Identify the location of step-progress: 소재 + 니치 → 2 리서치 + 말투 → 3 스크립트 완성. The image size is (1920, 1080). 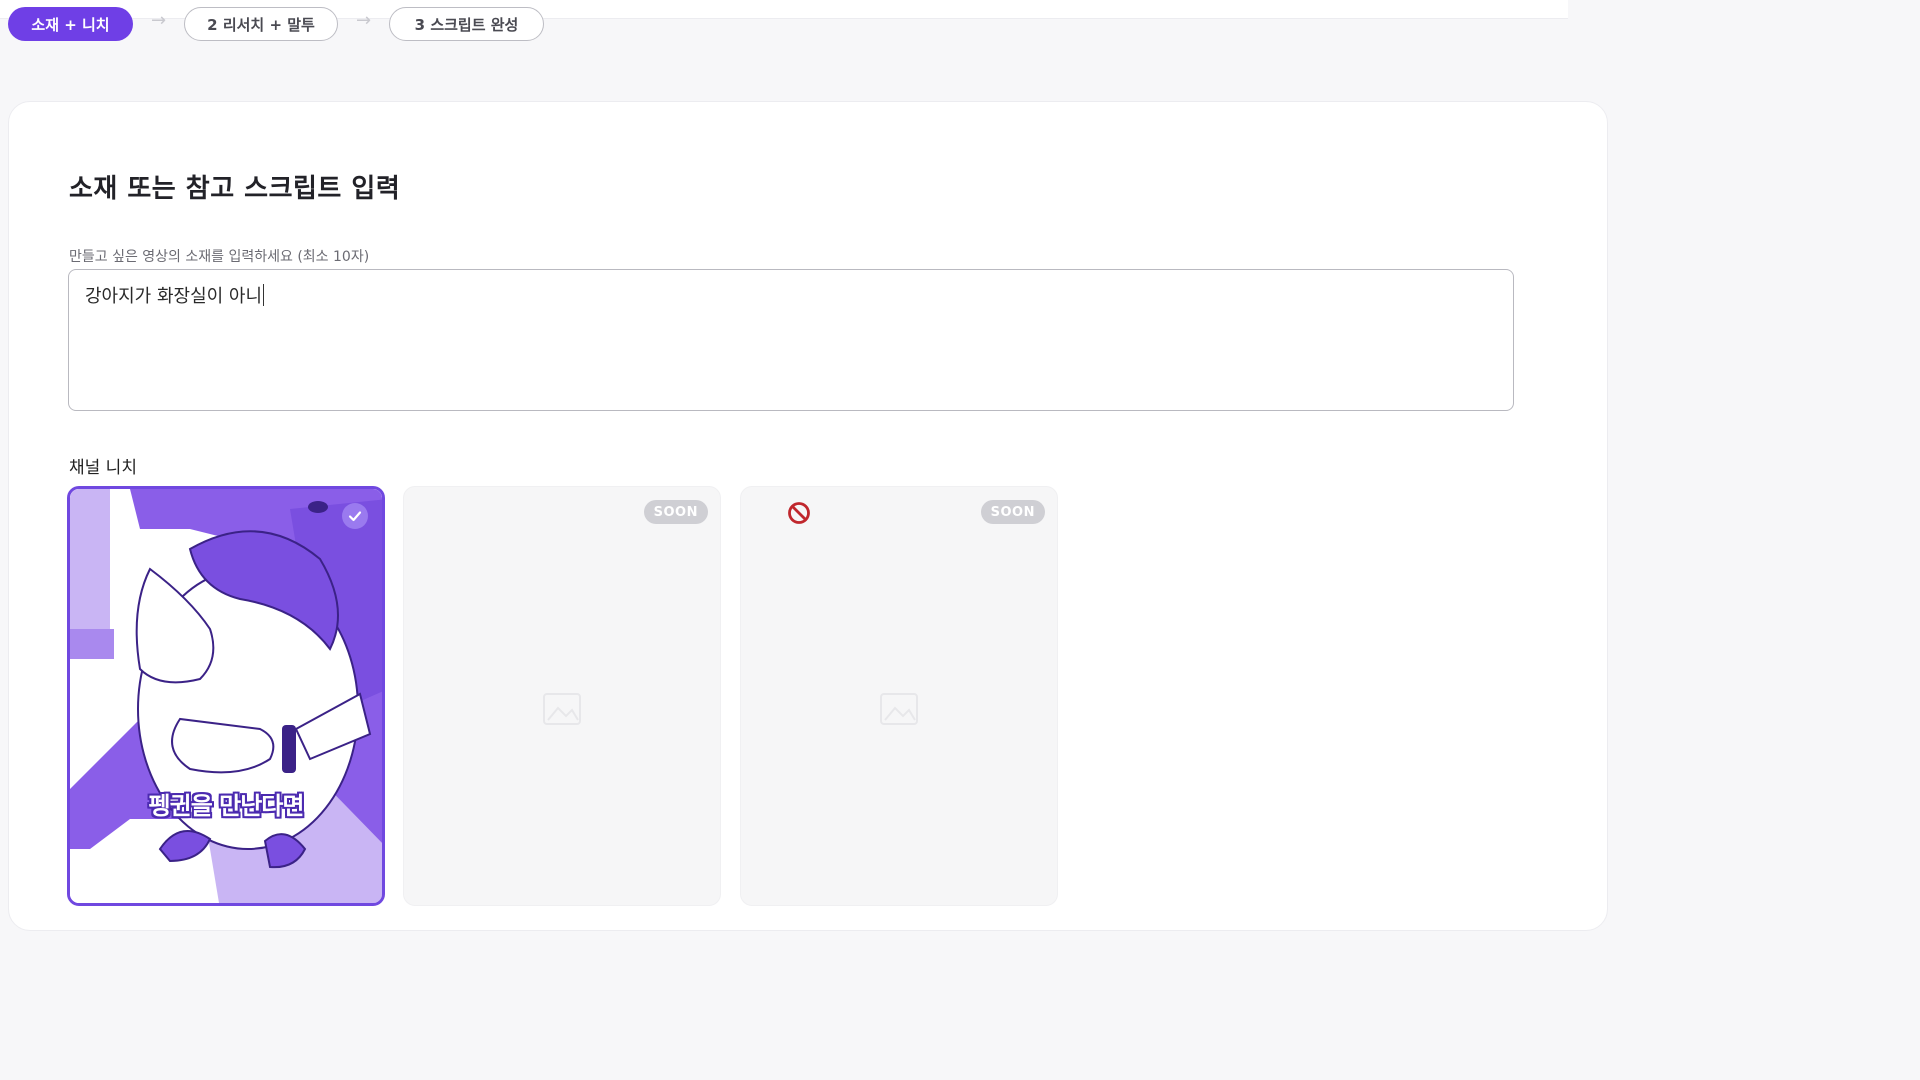
(276, 24).